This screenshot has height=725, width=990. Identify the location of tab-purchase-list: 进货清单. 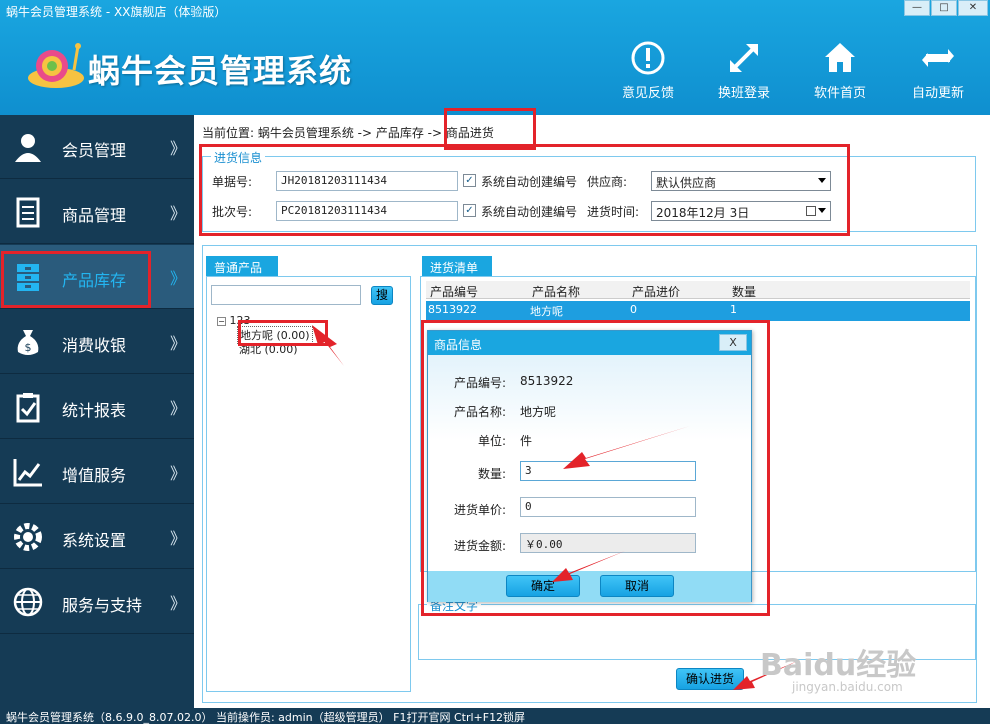
(457, 266).